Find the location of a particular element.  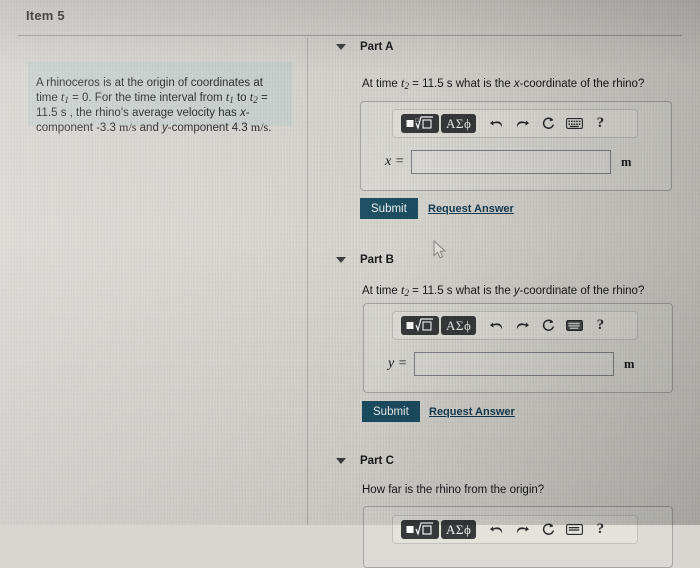

part-a-variable-label: x = is located at coordinates (395, 161).